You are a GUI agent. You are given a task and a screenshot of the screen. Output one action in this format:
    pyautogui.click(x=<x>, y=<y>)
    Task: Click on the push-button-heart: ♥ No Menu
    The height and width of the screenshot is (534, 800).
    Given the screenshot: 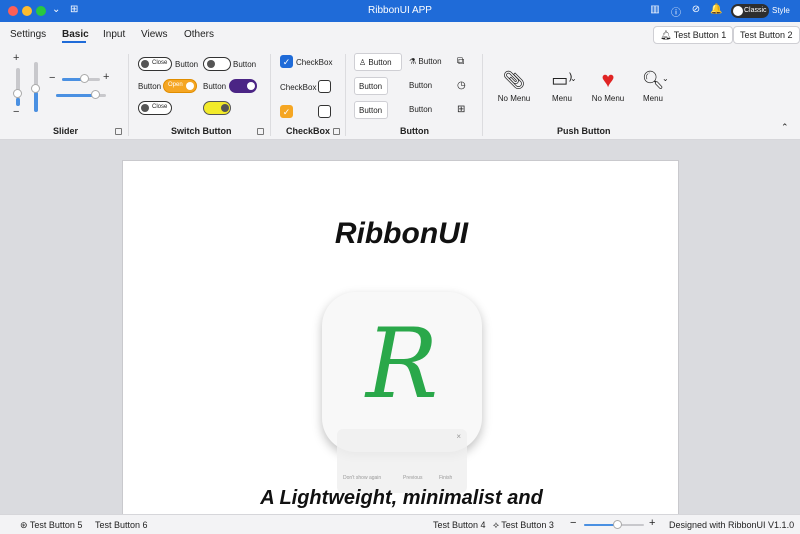 What is the action you would take?
    pyautogui.click(x=608, y=85)
    